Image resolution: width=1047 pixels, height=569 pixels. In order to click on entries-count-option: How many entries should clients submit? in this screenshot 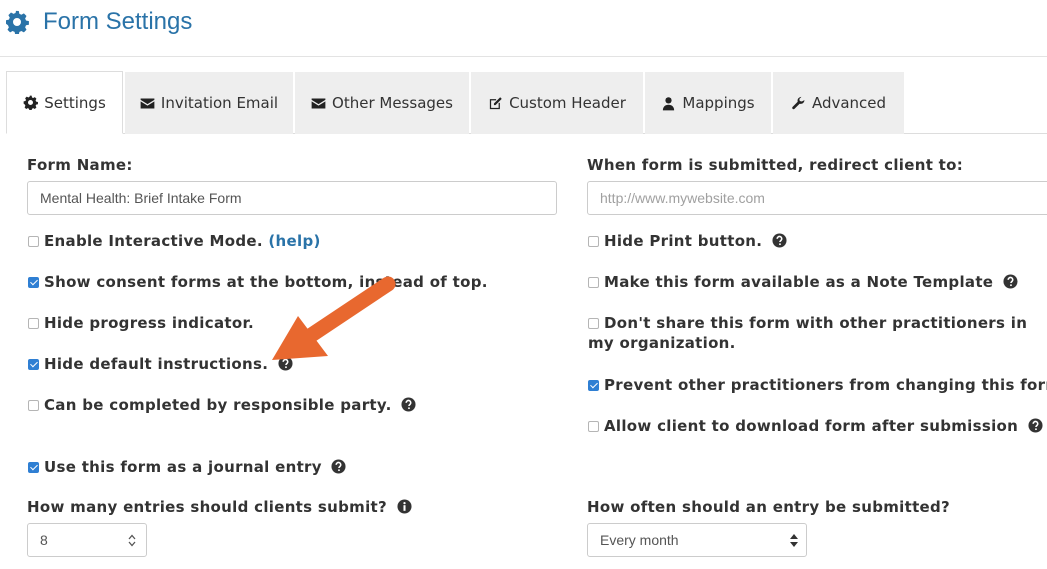, I will do `click(219, 507)`.